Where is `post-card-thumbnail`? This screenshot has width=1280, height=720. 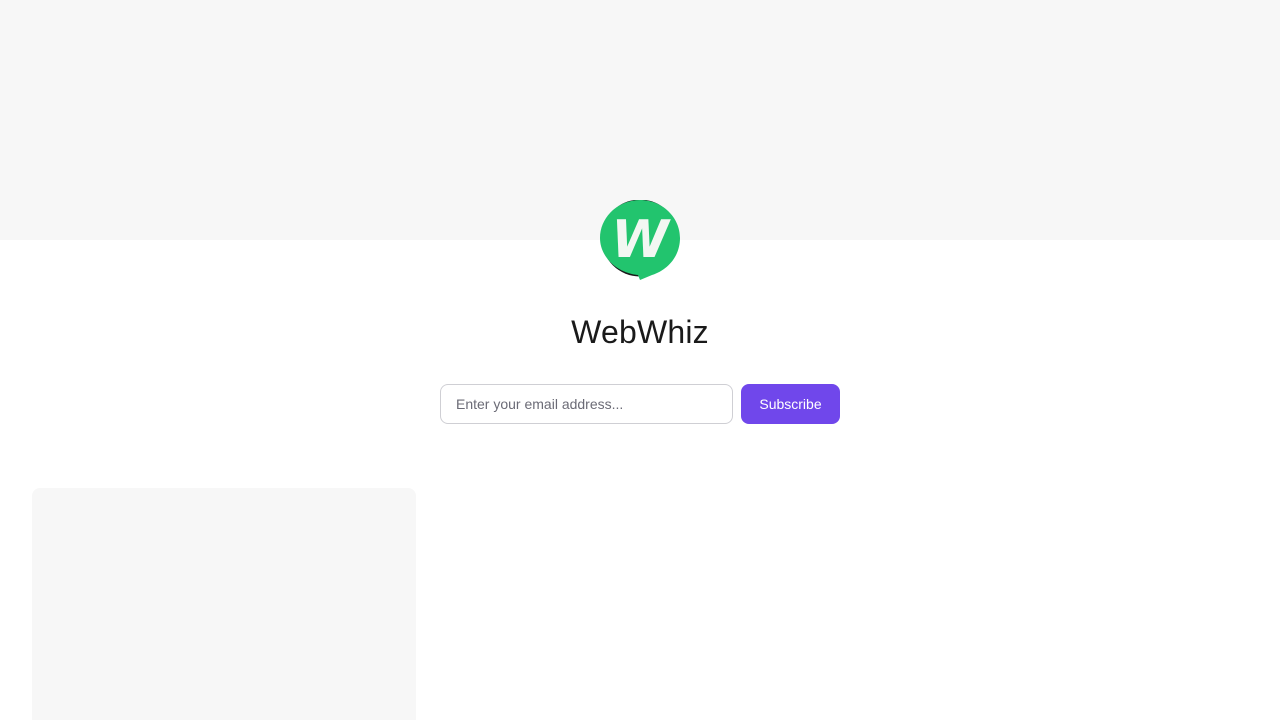
post-card-thumbnail is located at coordinates (224, 604).